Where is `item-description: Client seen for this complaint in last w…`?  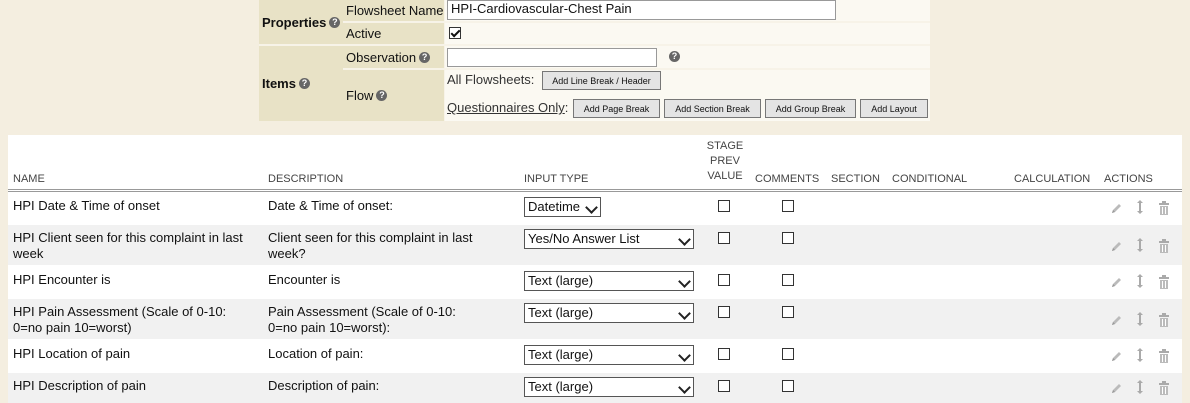
item-description: Client seen for this complaint in last w… is located at coordinates (370, 245).